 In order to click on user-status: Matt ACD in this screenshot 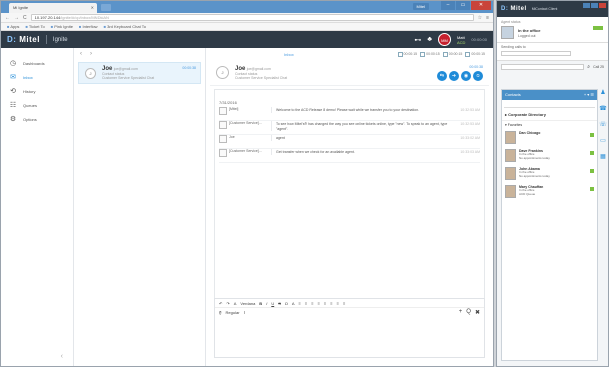, I will do `click(461, 40)`.